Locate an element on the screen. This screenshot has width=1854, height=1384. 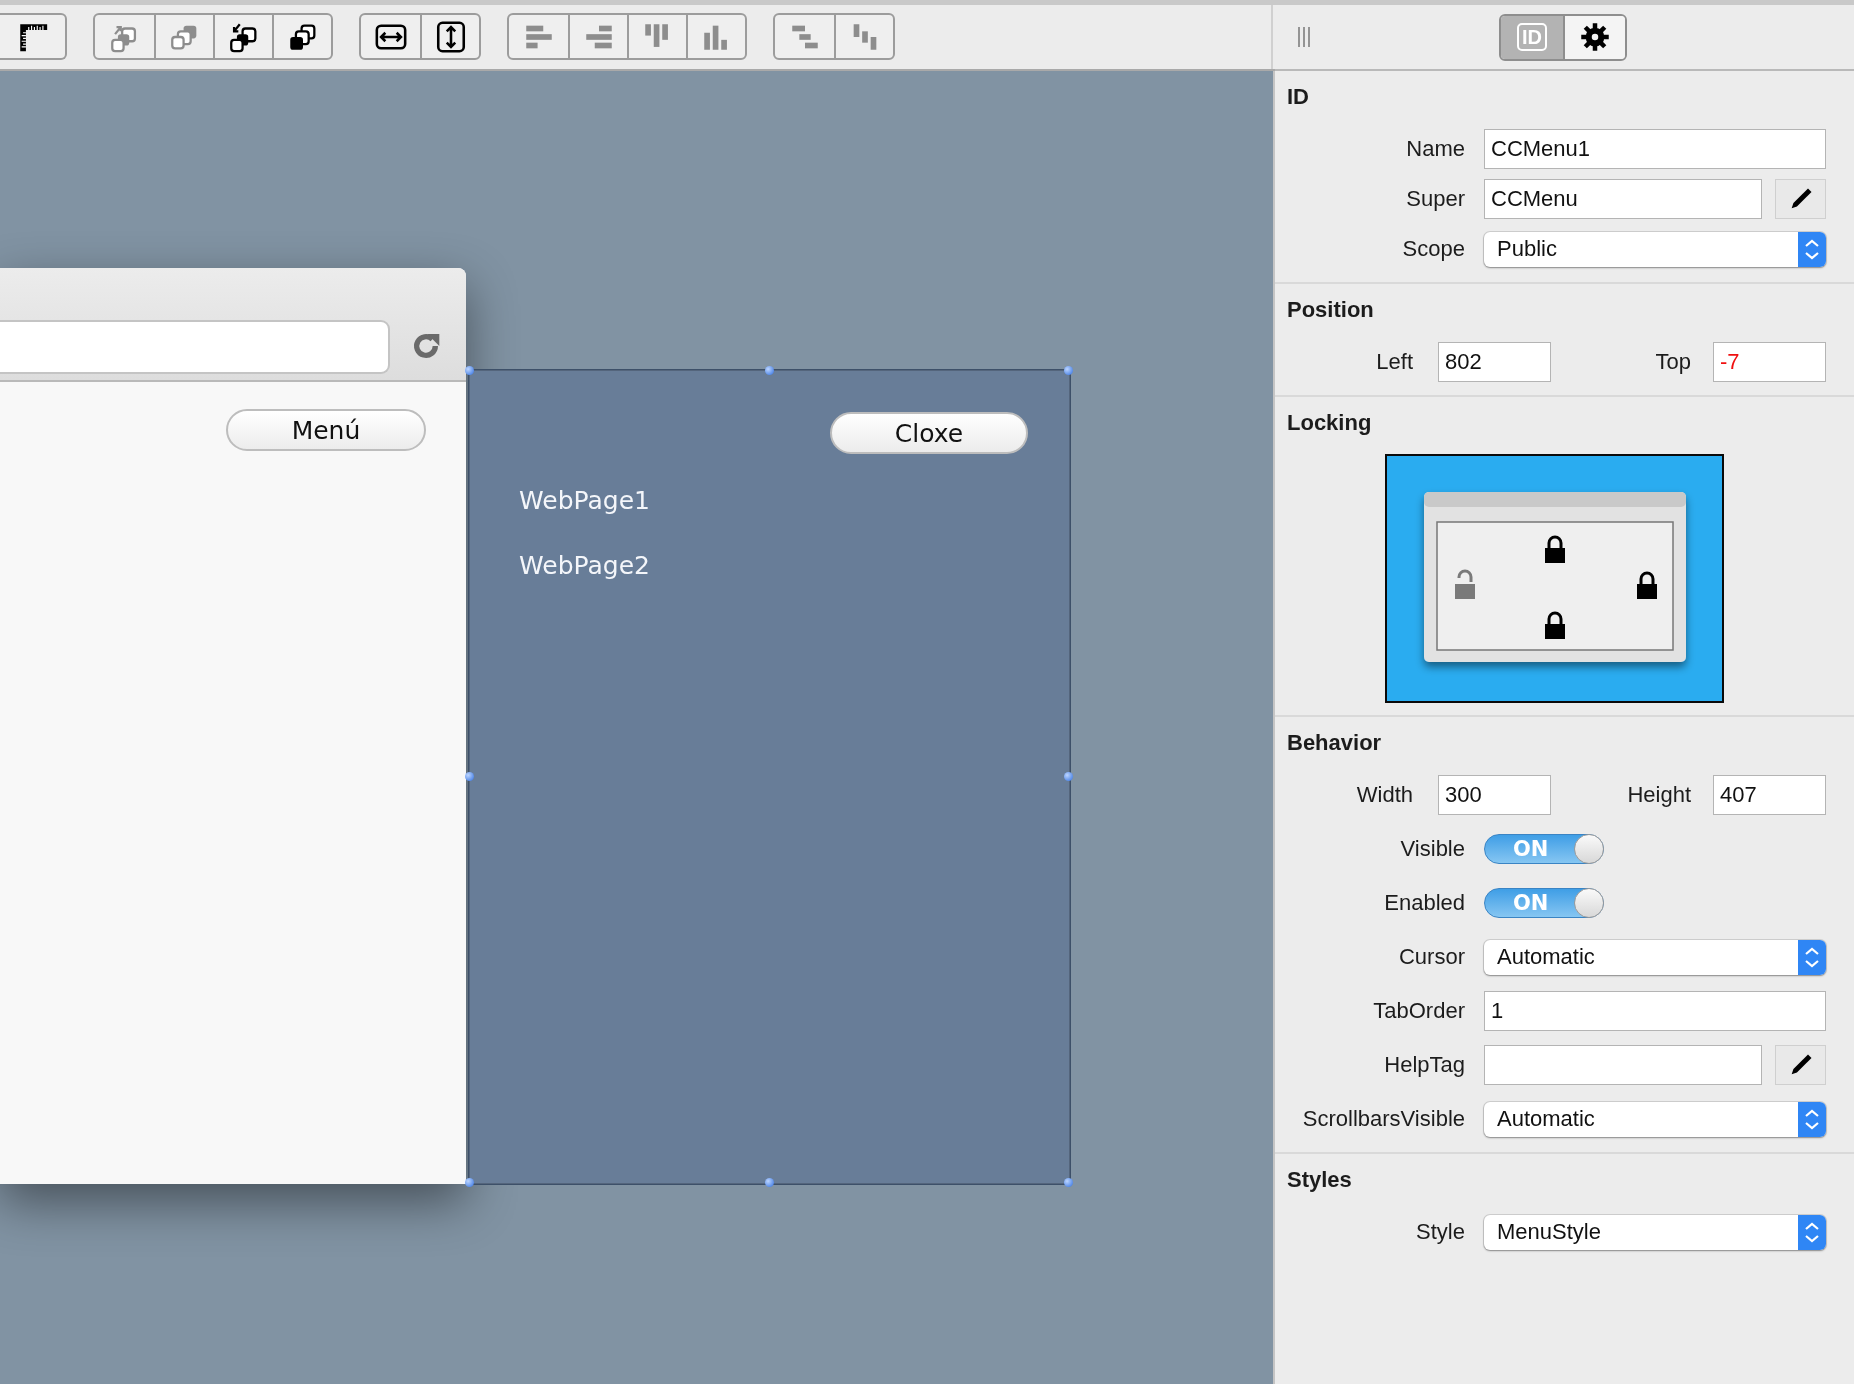
close-button: Cloxe is located at coordinates (929, 433).